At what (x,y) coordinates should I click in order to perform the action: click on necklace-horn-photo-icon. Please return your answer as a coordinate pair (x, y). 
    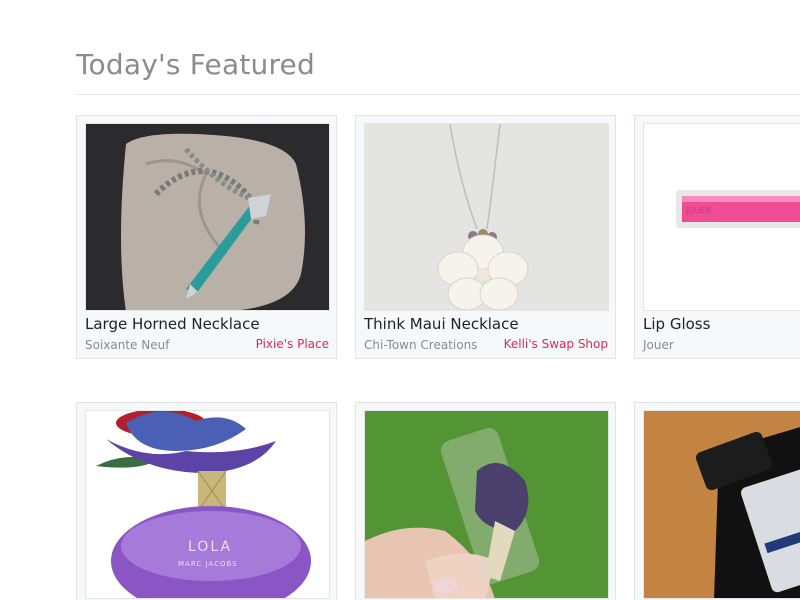
    Looking at the image, I should click on (207, 217).